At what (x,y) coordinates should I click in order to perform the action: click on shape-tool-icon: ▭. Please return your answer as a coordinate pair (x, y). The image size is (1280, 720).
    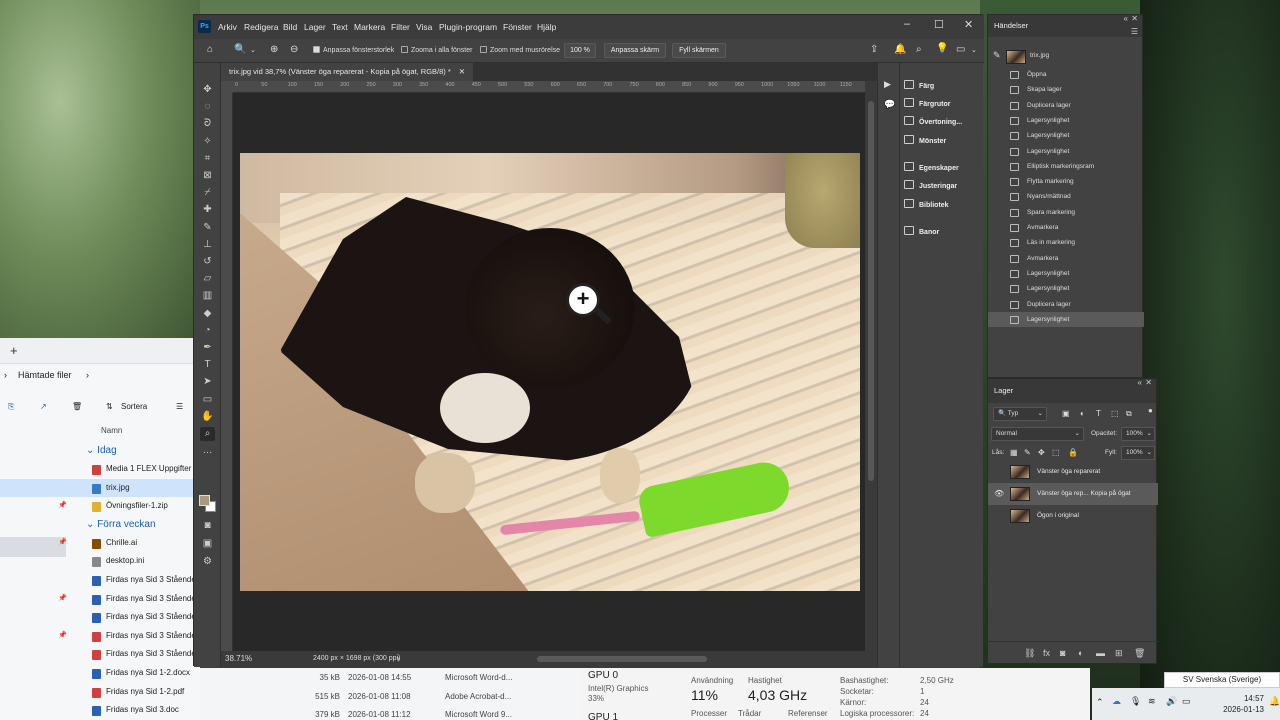
    Looking at the image, I should click on (207, 400).